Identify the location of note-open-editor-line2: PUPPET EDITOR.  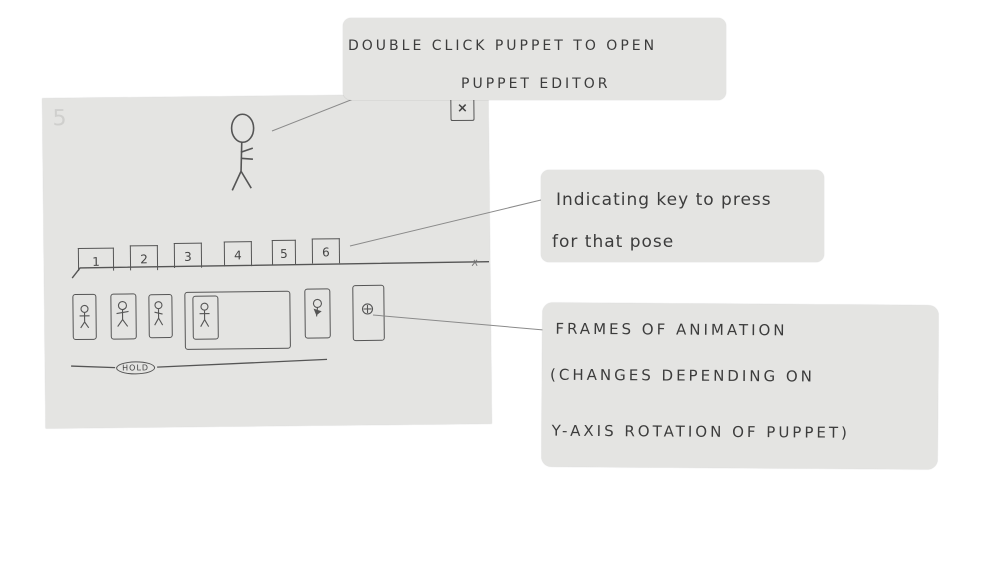
(536, 84).